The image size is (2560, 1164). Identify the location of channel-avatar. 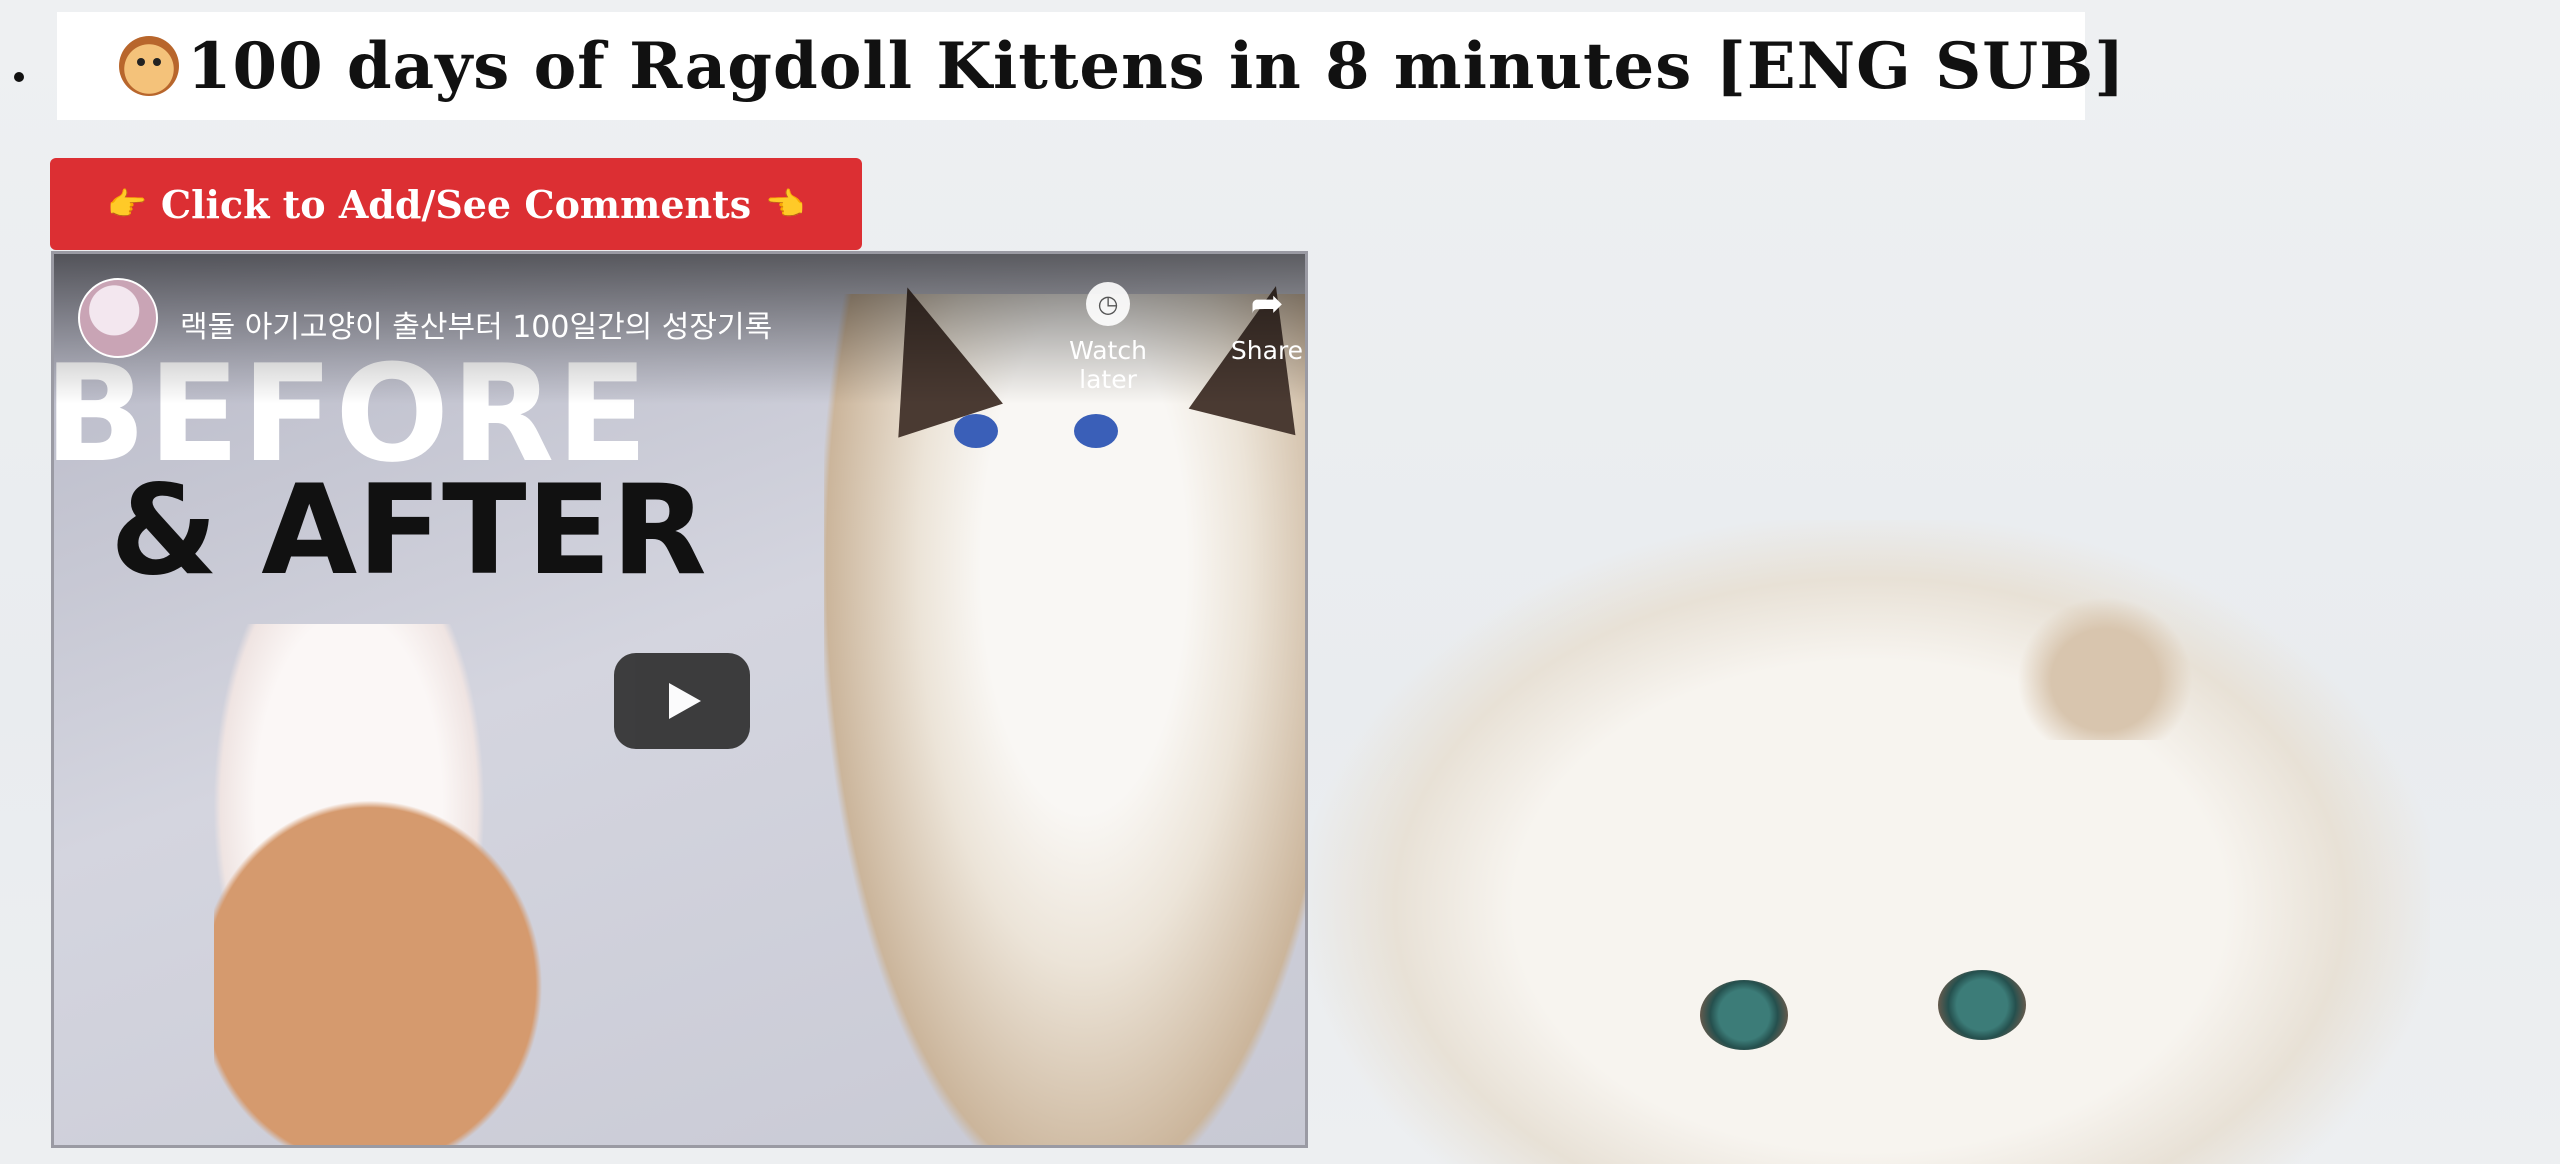
(118, 318).